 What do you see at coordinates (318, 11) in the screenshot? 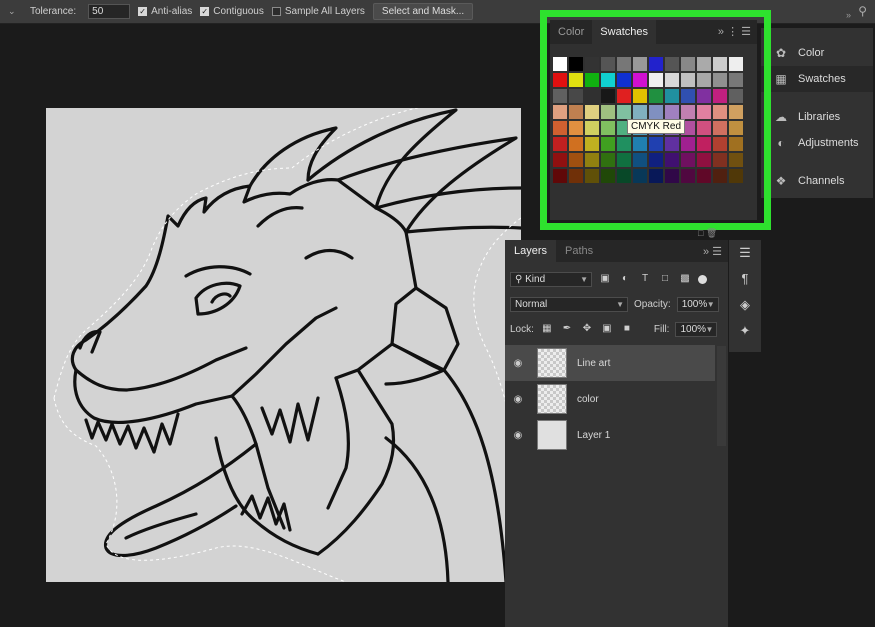
I see `sample-all-layers-checkbox: Sample All Layers` at bounding box center [318, 11].